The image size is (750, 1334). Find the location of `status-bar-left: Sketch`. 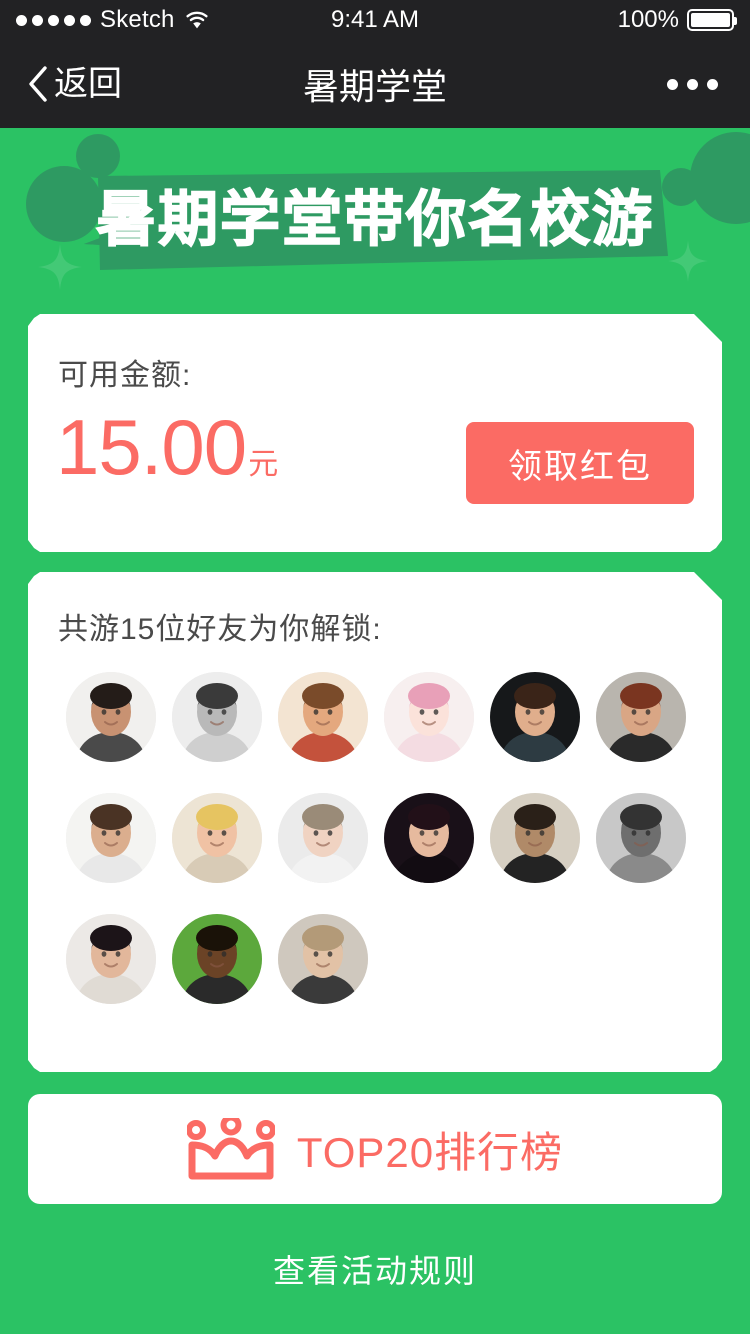

status-bar-left: Sketch is located at coordinates (113, 20).